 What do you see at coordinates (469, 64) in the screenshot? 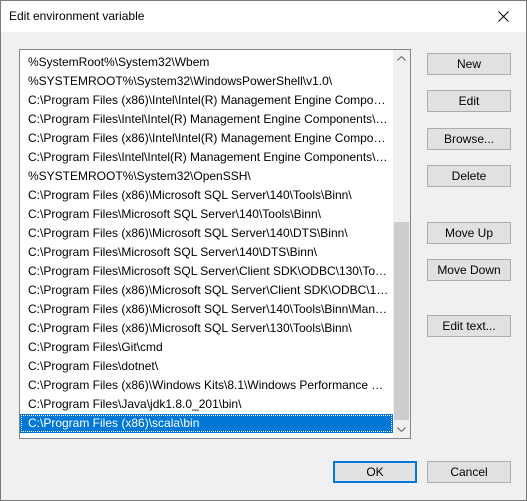
I see `new-button: New` at bounding box center [469, 64].